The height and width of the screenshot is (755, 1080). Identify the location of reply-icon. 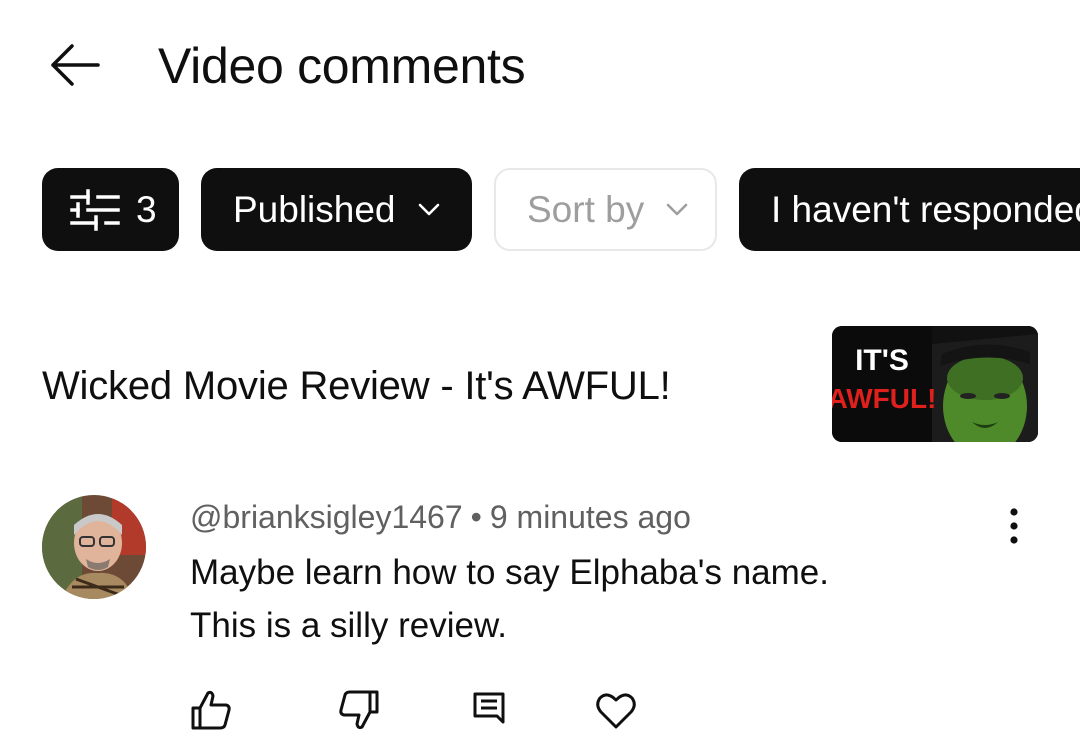
(489, 708).